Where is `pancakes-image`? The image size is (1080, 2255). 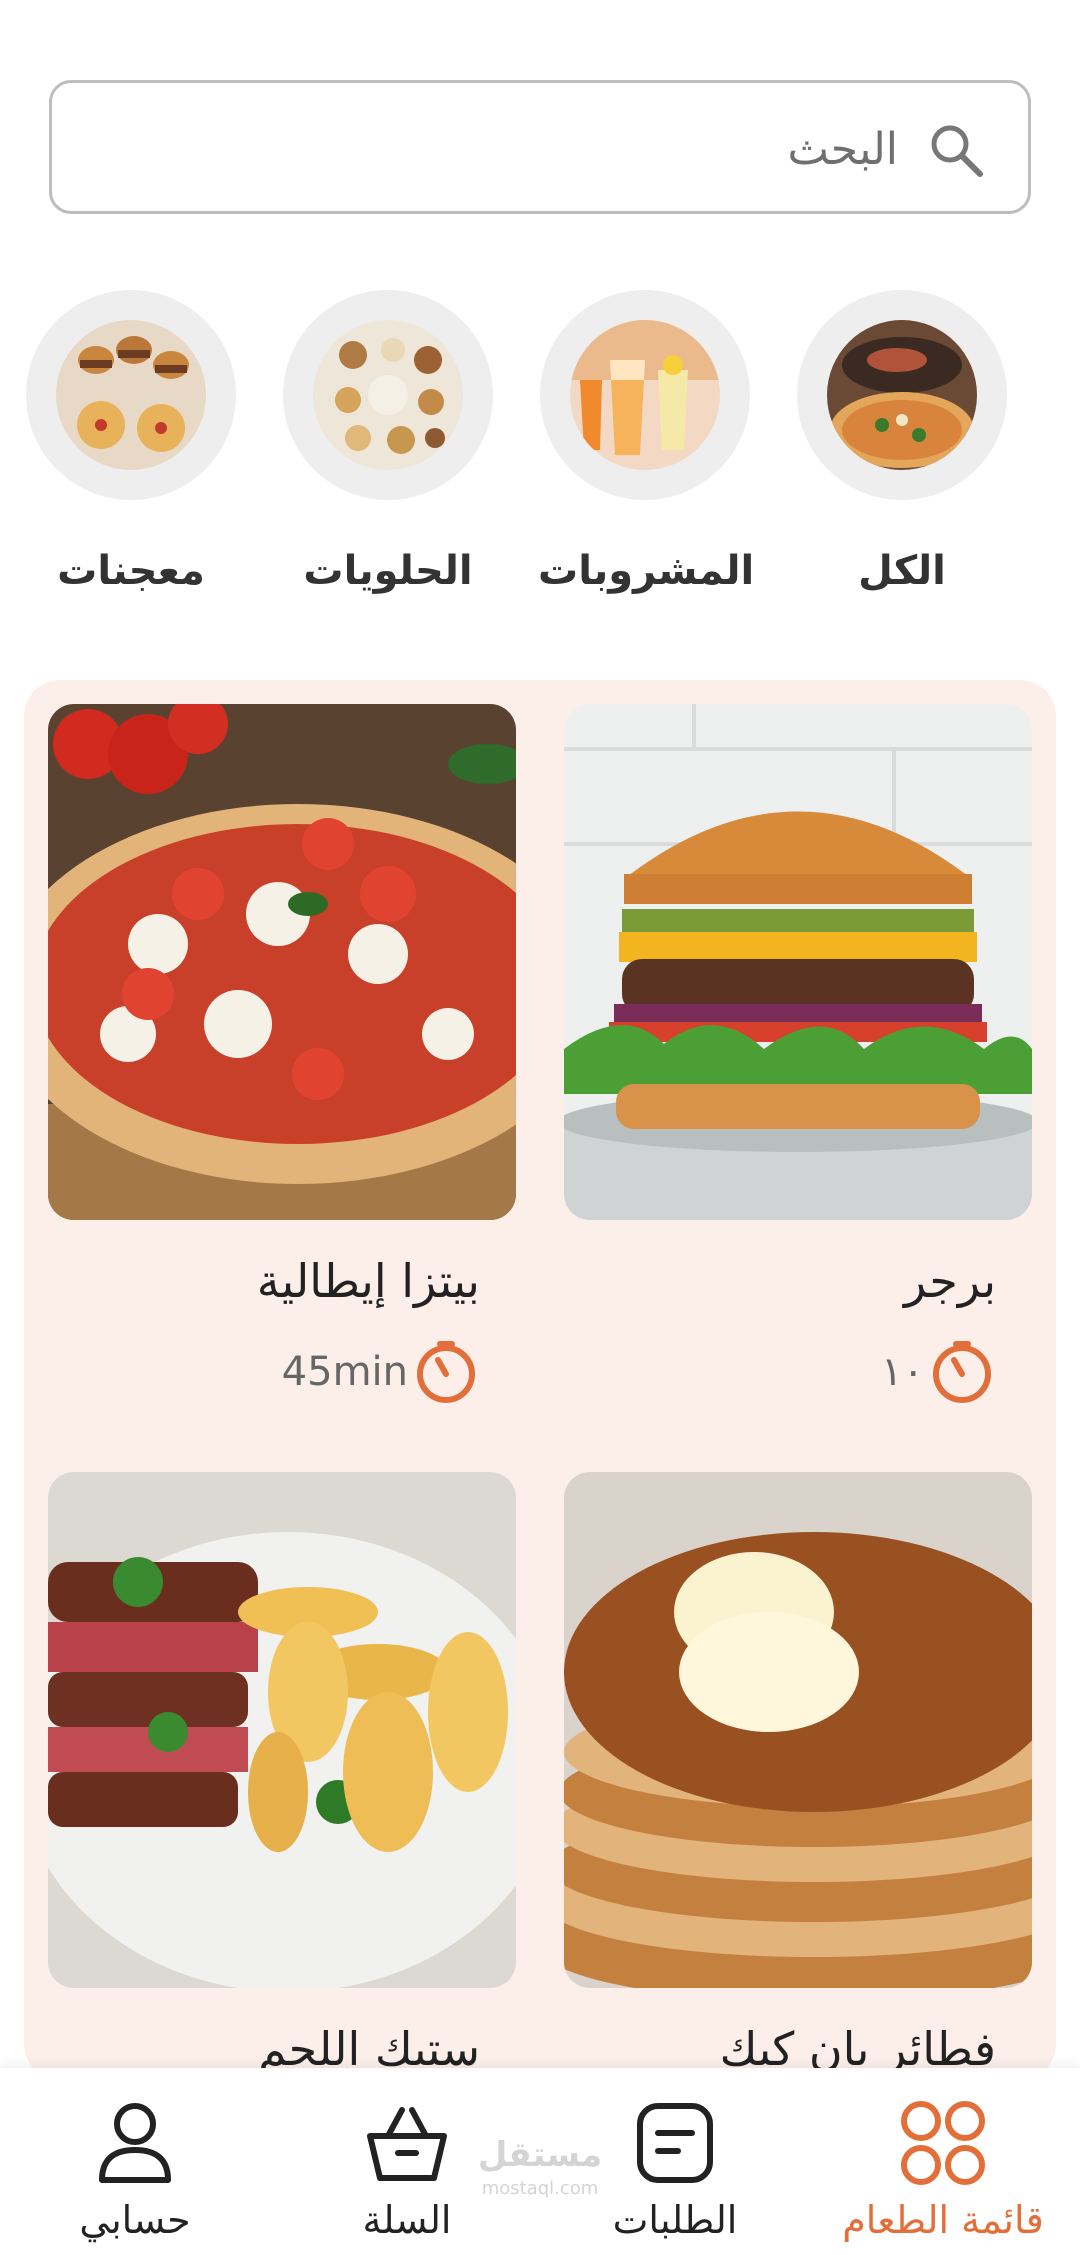
pancakes-image is located at coordinates (798, 1730).